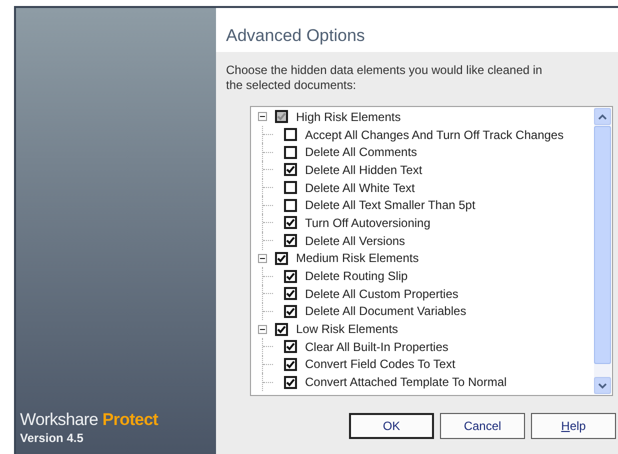  What do you see at coordinates (356, 276) in the screenshot?
I see `tree-item-label: Delete Routing Slip` at bounding box center [356, 276].